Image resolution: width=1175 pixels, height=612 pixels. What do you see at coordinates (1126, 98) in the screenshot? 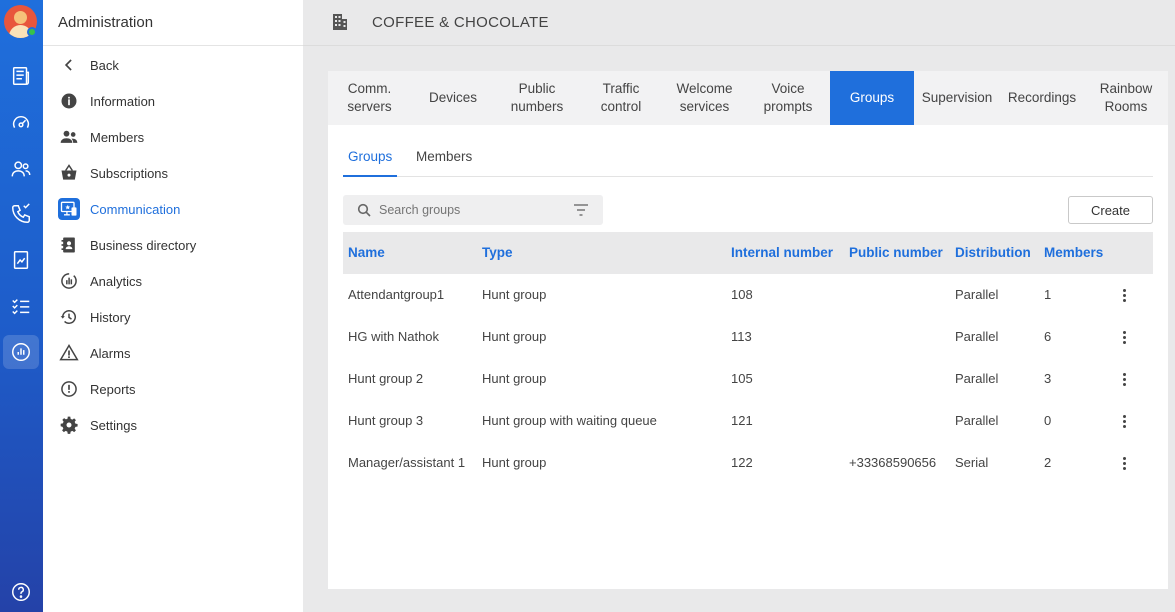
I see `tab-rainbow-rooms: Rainbow Rooms` at bounding box center [1126, 98].